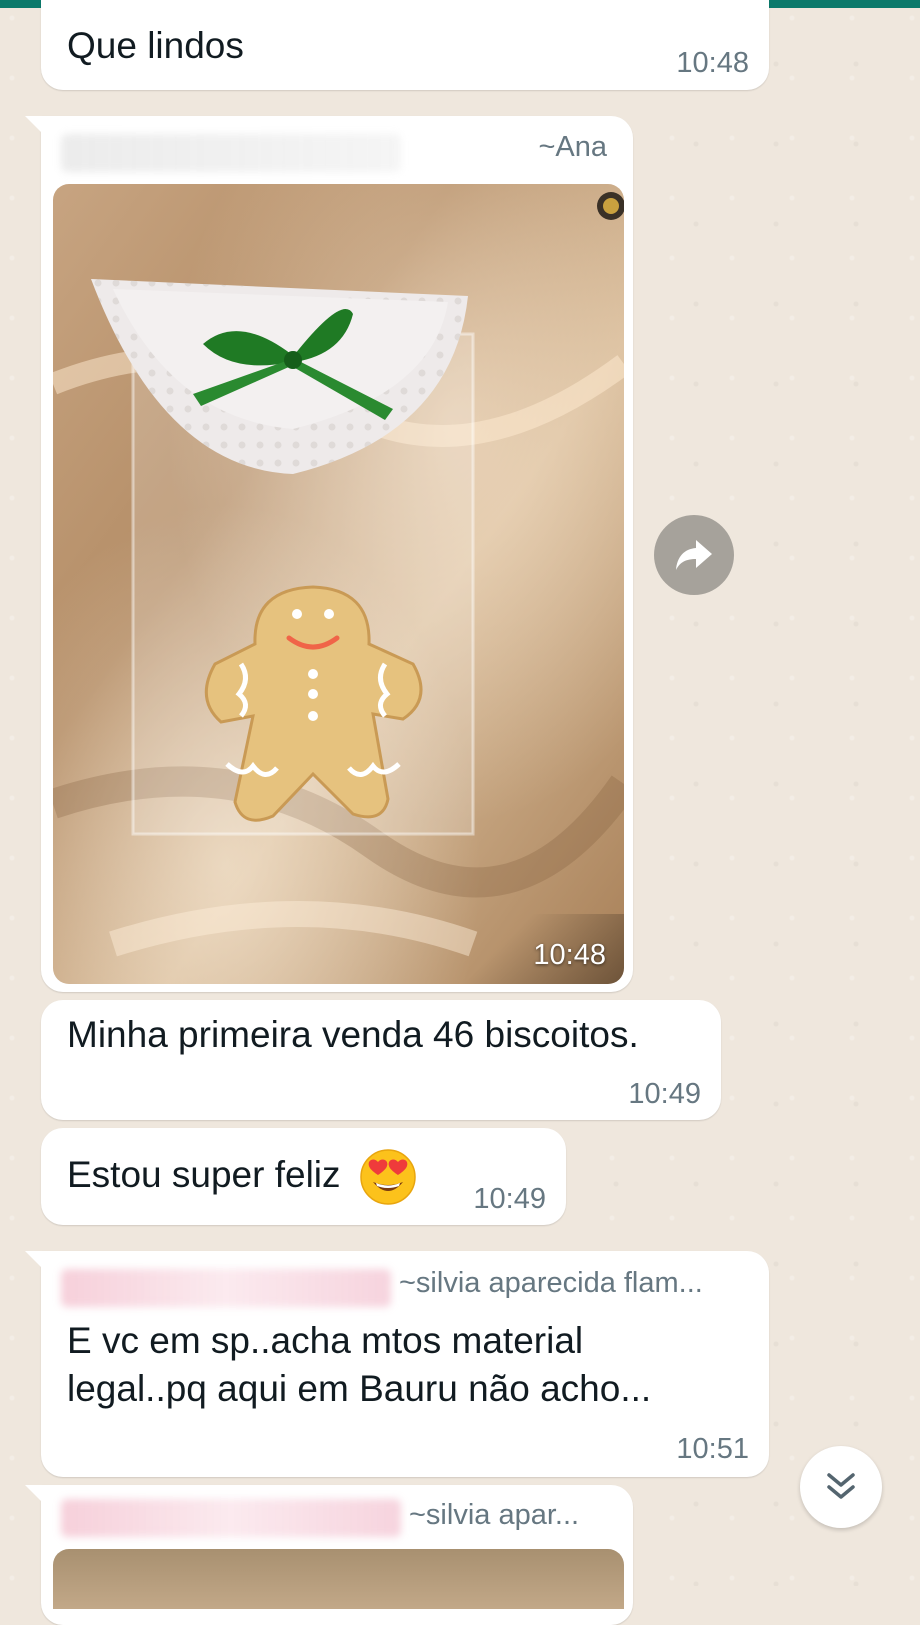  What do you see at coordinates (338, 1579) in the screenshot?
I see `message-photo-partial` at bounding box center [338, 1579].